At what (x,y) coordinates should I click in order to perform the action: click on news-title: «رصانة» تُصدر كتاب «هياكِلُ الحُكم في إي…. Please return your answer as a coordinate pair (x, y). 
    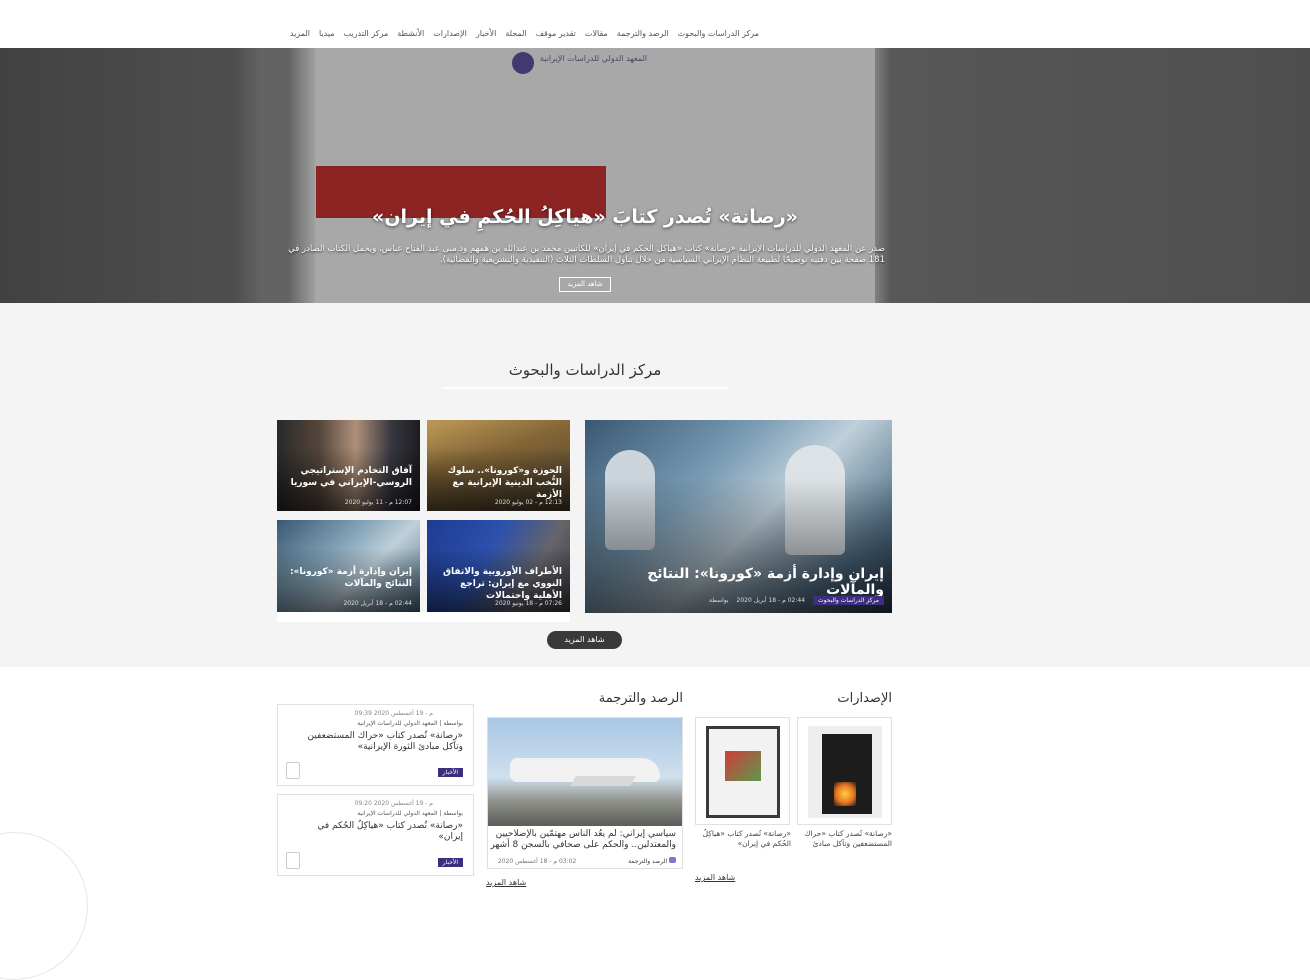
    Looking at the image, I should click on (378, 832).